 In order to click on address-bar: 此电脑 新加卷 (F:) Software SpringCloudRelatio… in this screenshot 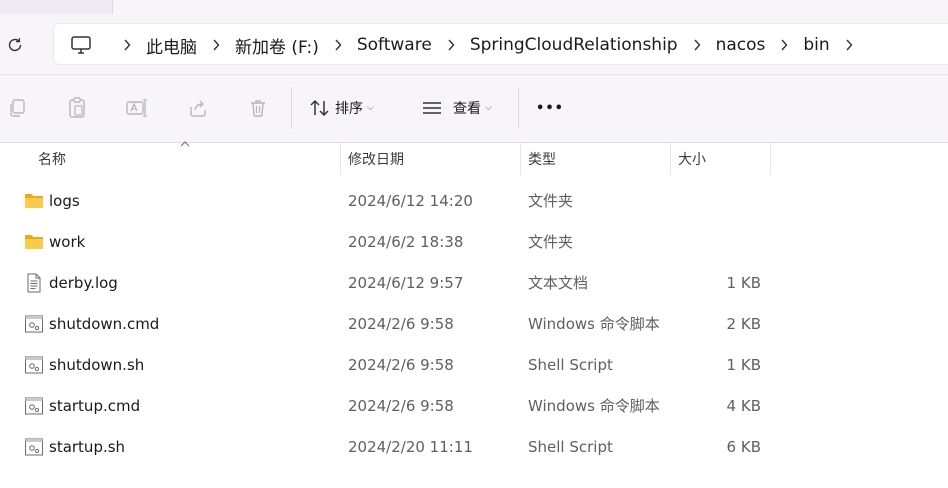, I will do `click(500, 44)`.